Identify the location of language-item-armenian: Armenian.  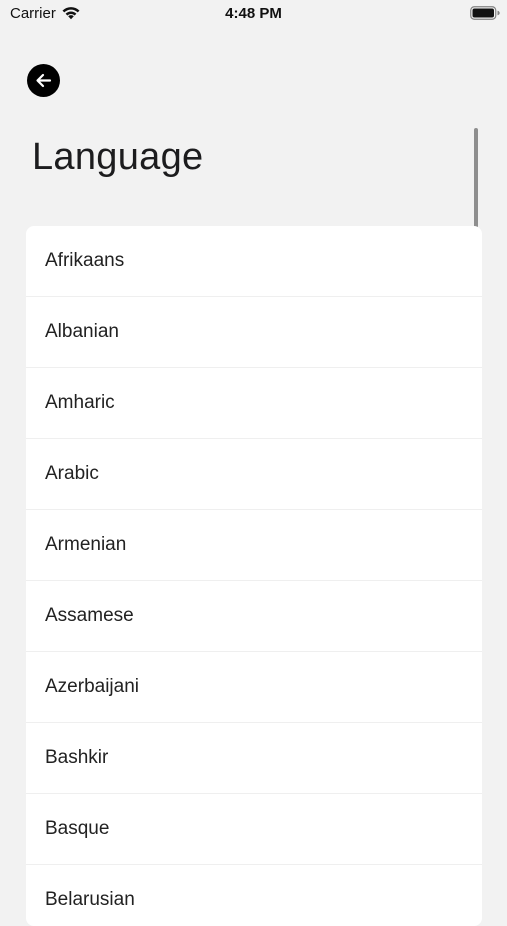
(254, 545).